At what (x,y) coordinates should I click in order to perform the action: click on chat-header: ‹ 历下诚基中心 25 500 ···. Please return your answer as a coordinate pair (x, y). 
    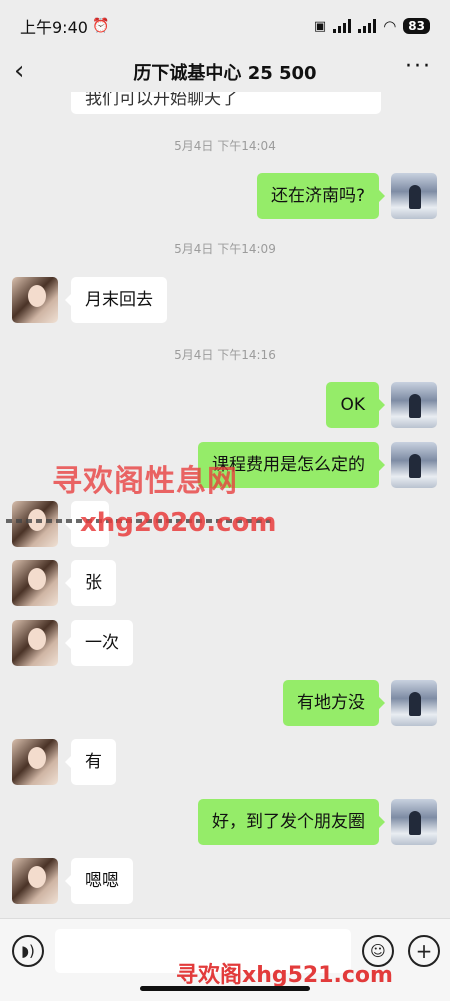
    Looking at the image, I should click on (225, 72).